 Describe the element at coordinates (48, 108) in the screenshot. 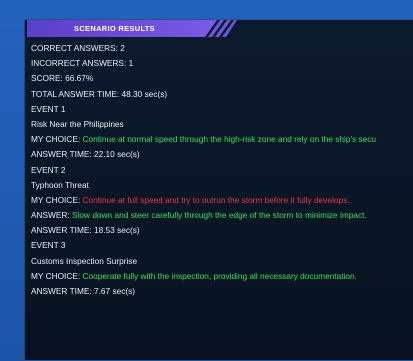

I see `event-1-label: EVENT 1` at that location.